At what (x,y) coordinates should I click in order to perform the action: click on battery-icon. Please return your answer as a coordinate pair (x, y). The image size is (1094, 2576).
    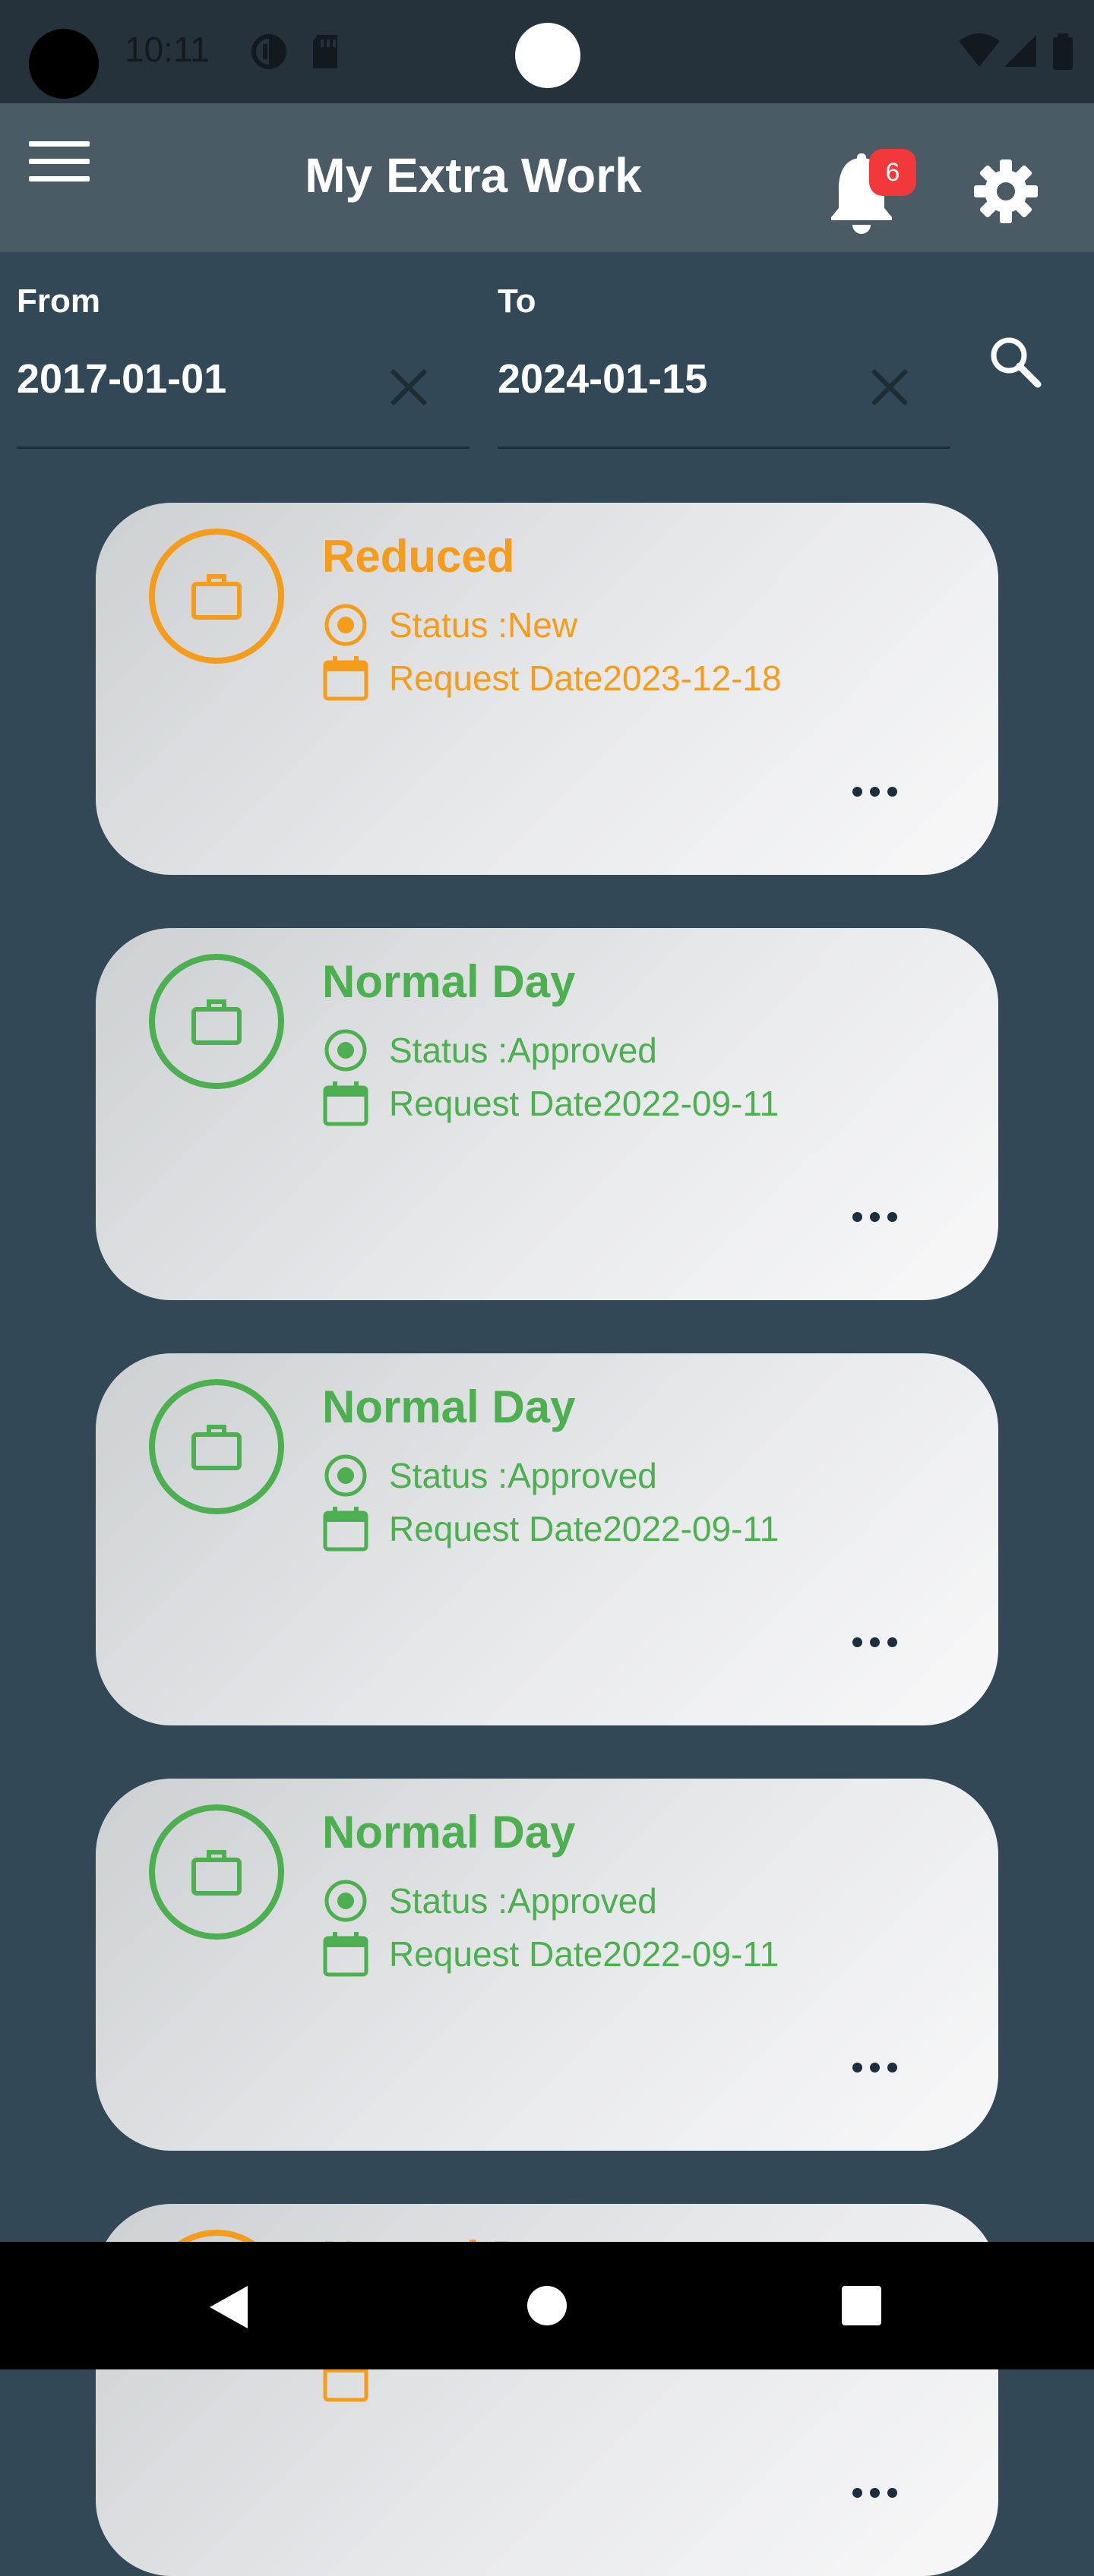
    Looking at the image, I should click on (1063, 52).